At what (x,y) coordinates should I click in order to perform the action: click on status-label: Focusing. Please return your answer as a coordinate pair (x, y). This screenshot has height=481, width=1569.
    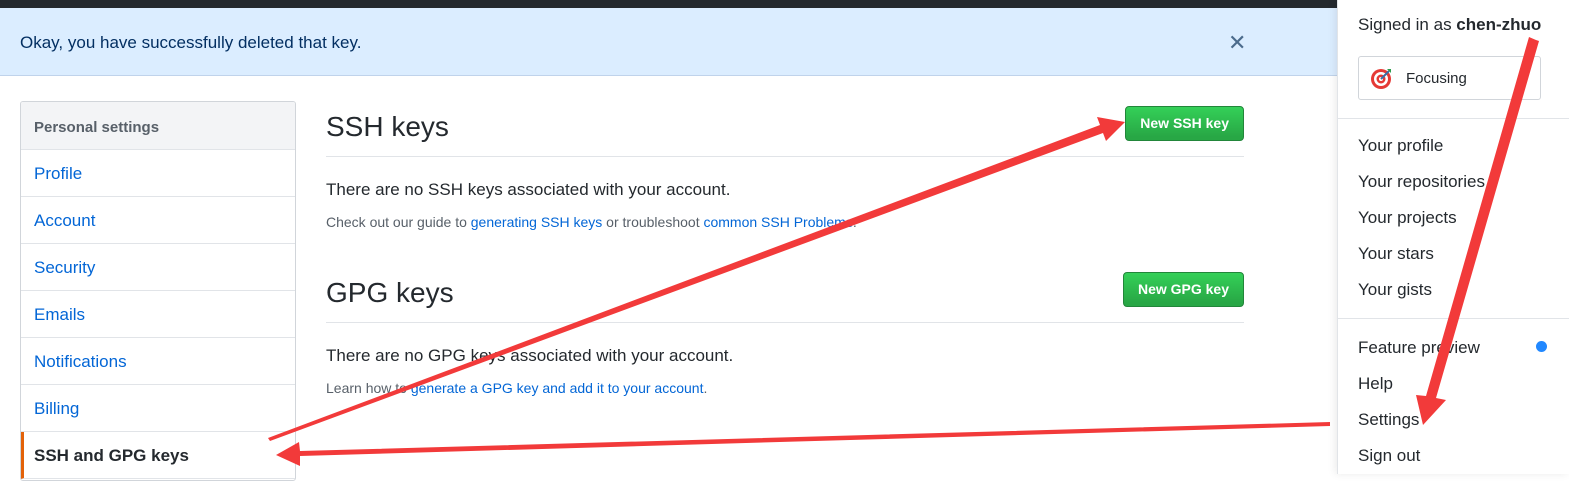
    Looking at the image, I should click on (1436, 78).